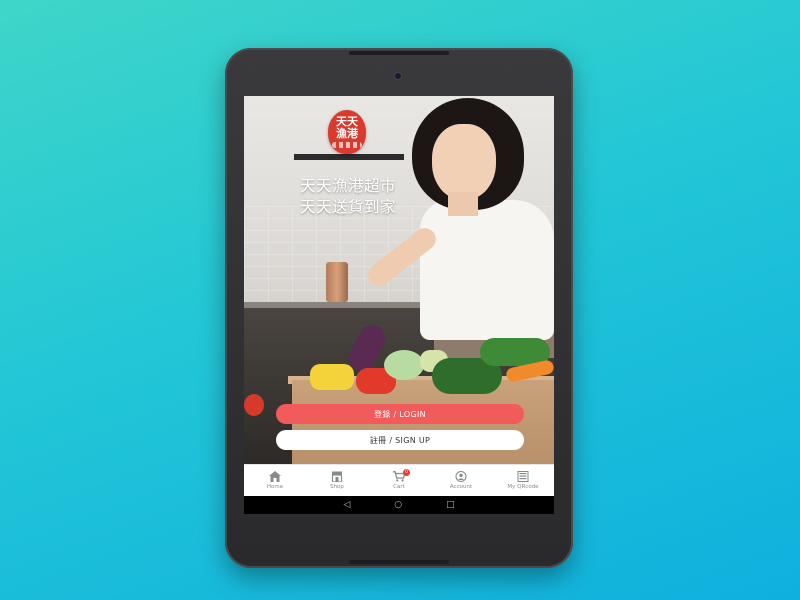  Describe the element at coordinates (400, 414) in the screenshot. I see `login-button: 登錄 / LOGIN` at that location.